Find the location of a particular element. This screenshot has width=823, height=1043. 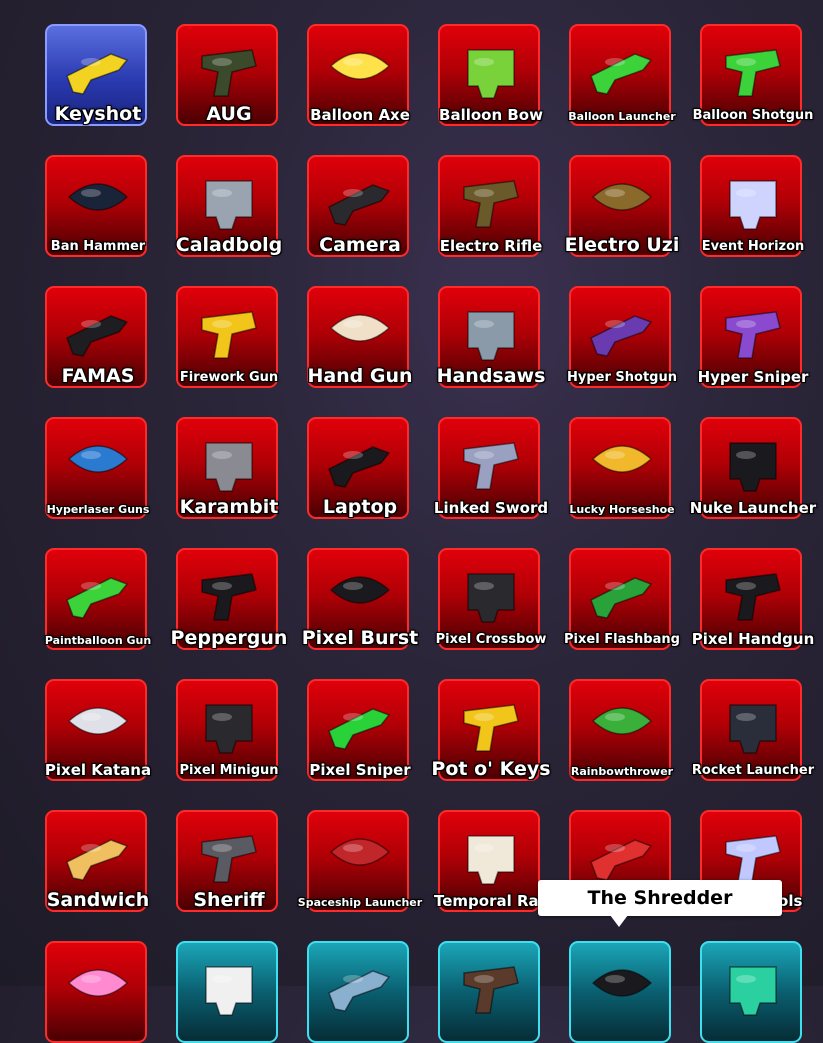

pistol-icon is located at coordinates (753, 597).